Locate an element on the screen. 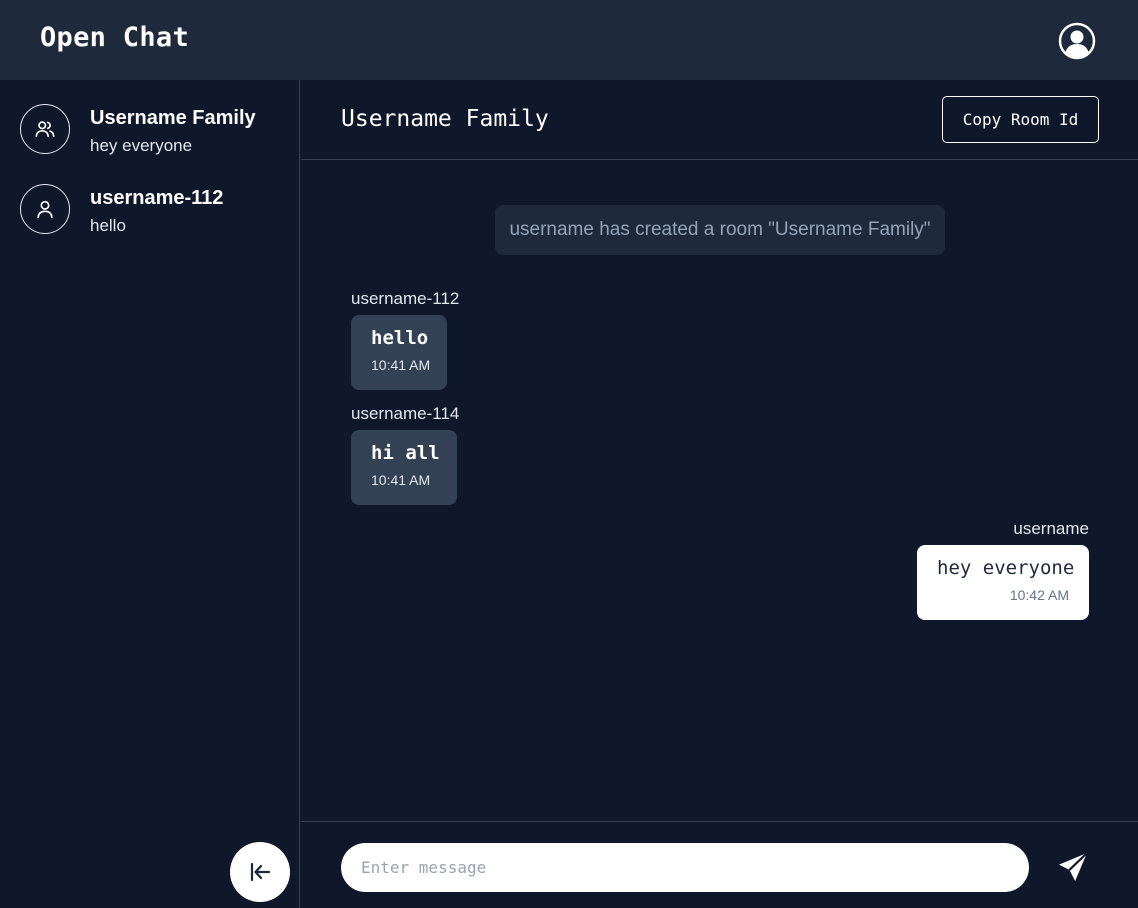  message-bubble-own: hey everyone 10:42 AM is located at coordinates (1003, 582).